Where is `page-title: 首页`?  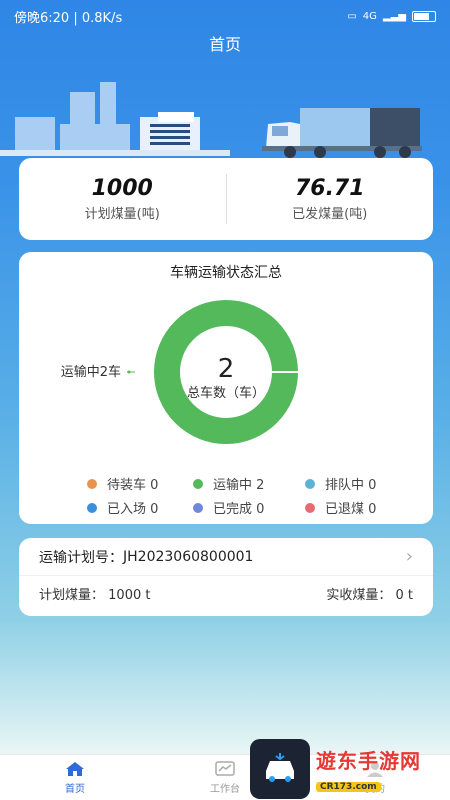 page-title: 首页 is located at coordinates (224, 44).